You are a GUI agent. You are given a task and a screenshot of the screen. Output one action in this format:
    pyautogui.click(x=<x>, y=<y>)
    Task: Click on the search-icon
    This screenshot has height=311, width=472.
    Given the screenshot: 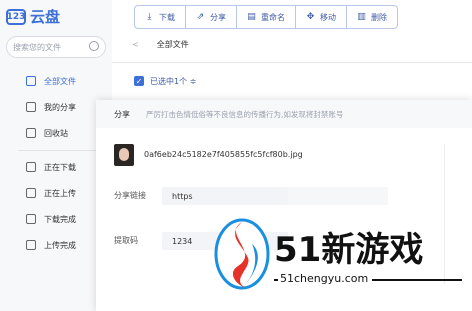 What is the action you would take?
    pyautogui.click(x=94, y=46)
    